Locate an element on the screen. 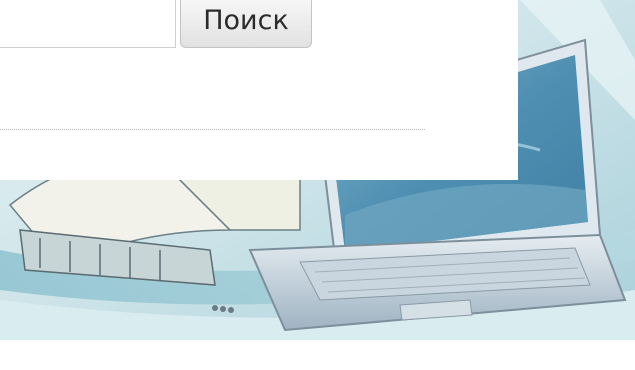 This screenshot has height=370, width=635. banner-bottom-strip is located at coordinates (317, 355).